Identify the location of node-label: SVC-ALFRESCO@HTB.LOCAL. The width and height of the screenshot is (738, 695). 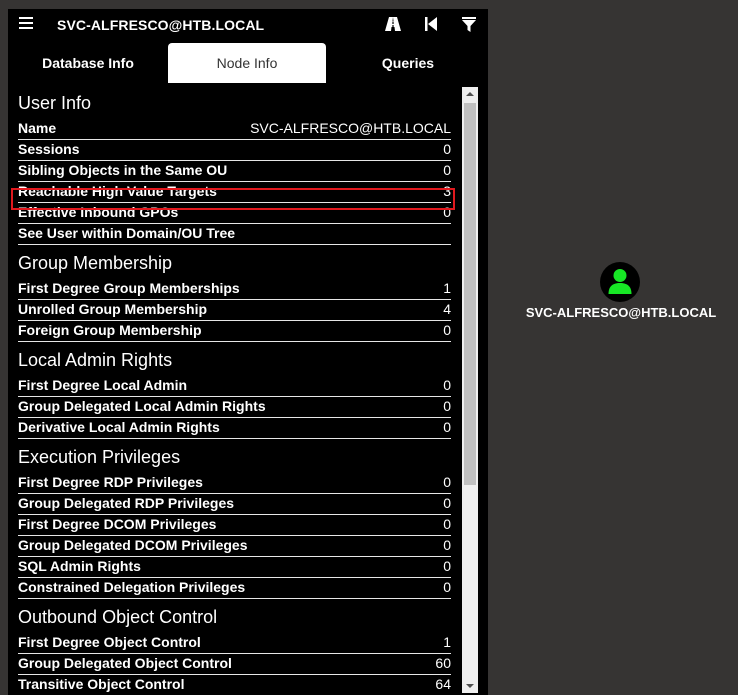
(621, 312).